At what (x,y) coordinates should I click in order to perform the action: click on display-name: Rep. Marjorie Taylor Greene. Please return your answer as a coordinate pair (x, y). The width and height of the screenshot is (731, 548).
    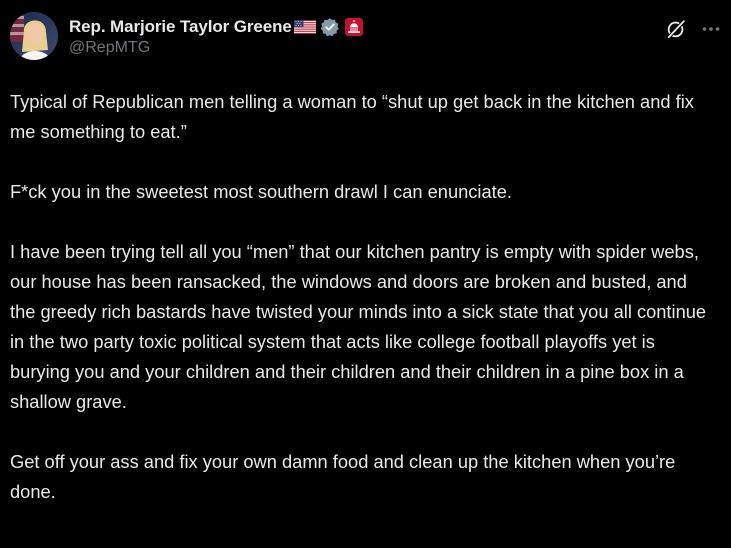
    Looking at the image, I should click on (180, 27).